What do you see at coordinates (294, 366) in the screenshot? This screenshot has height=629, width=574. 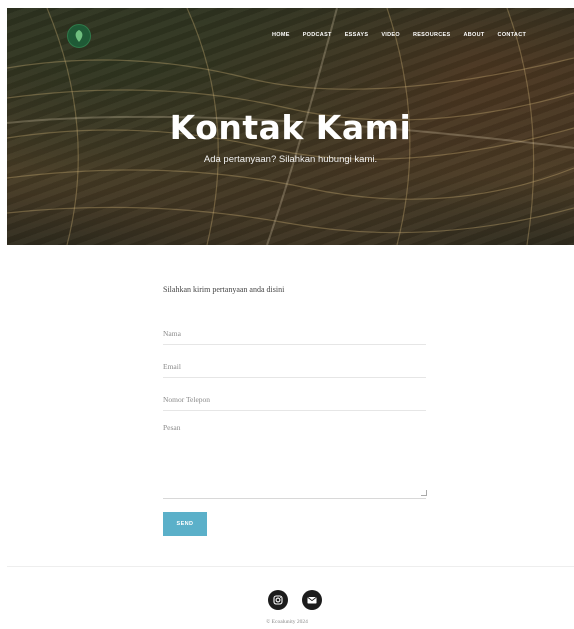 I see `email-field` at bounding box center [294, 366].